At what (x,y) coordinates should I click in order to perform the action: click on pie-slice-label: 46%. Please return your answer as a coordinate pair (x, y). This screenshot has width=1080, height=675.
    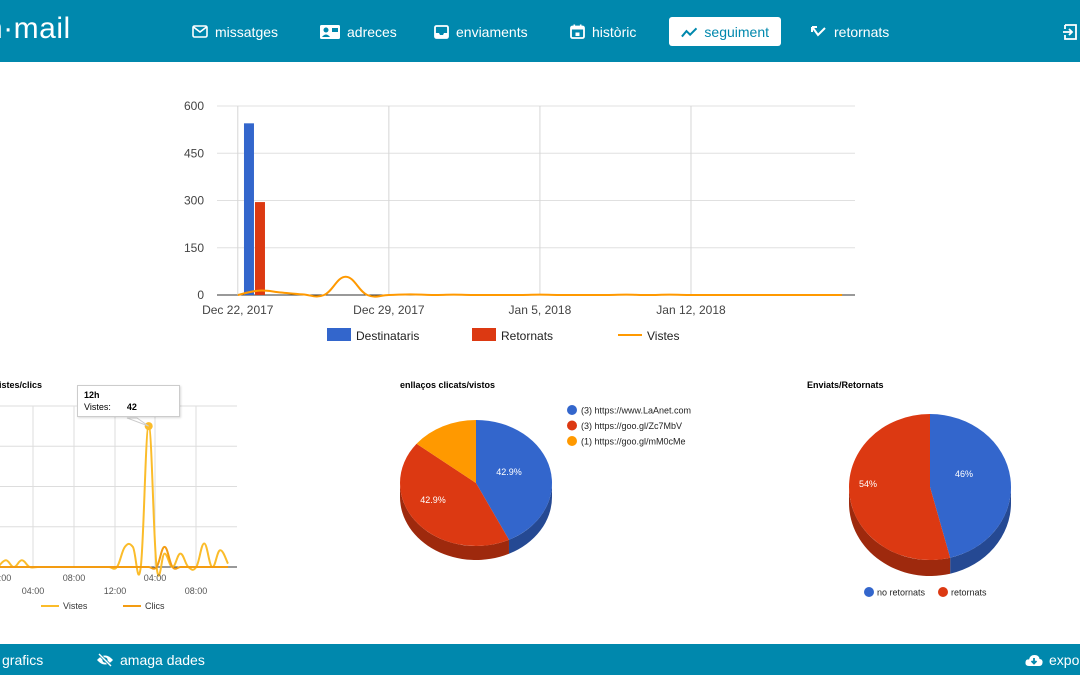
    Looking at the image, I should click on (964, 474).